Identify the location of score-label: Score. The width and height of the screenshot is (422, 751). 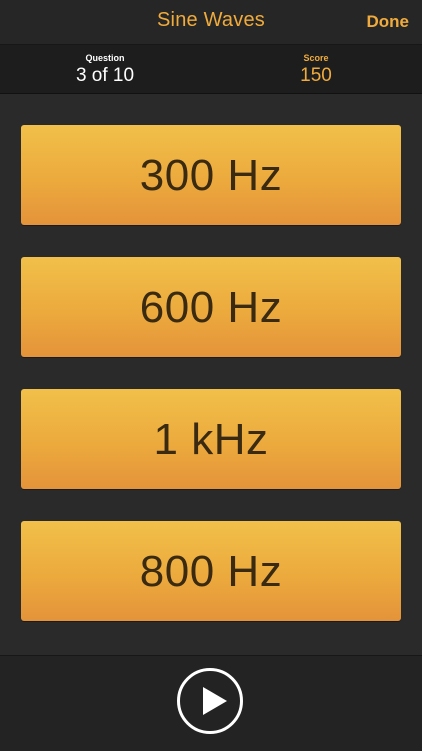
(316, 58).